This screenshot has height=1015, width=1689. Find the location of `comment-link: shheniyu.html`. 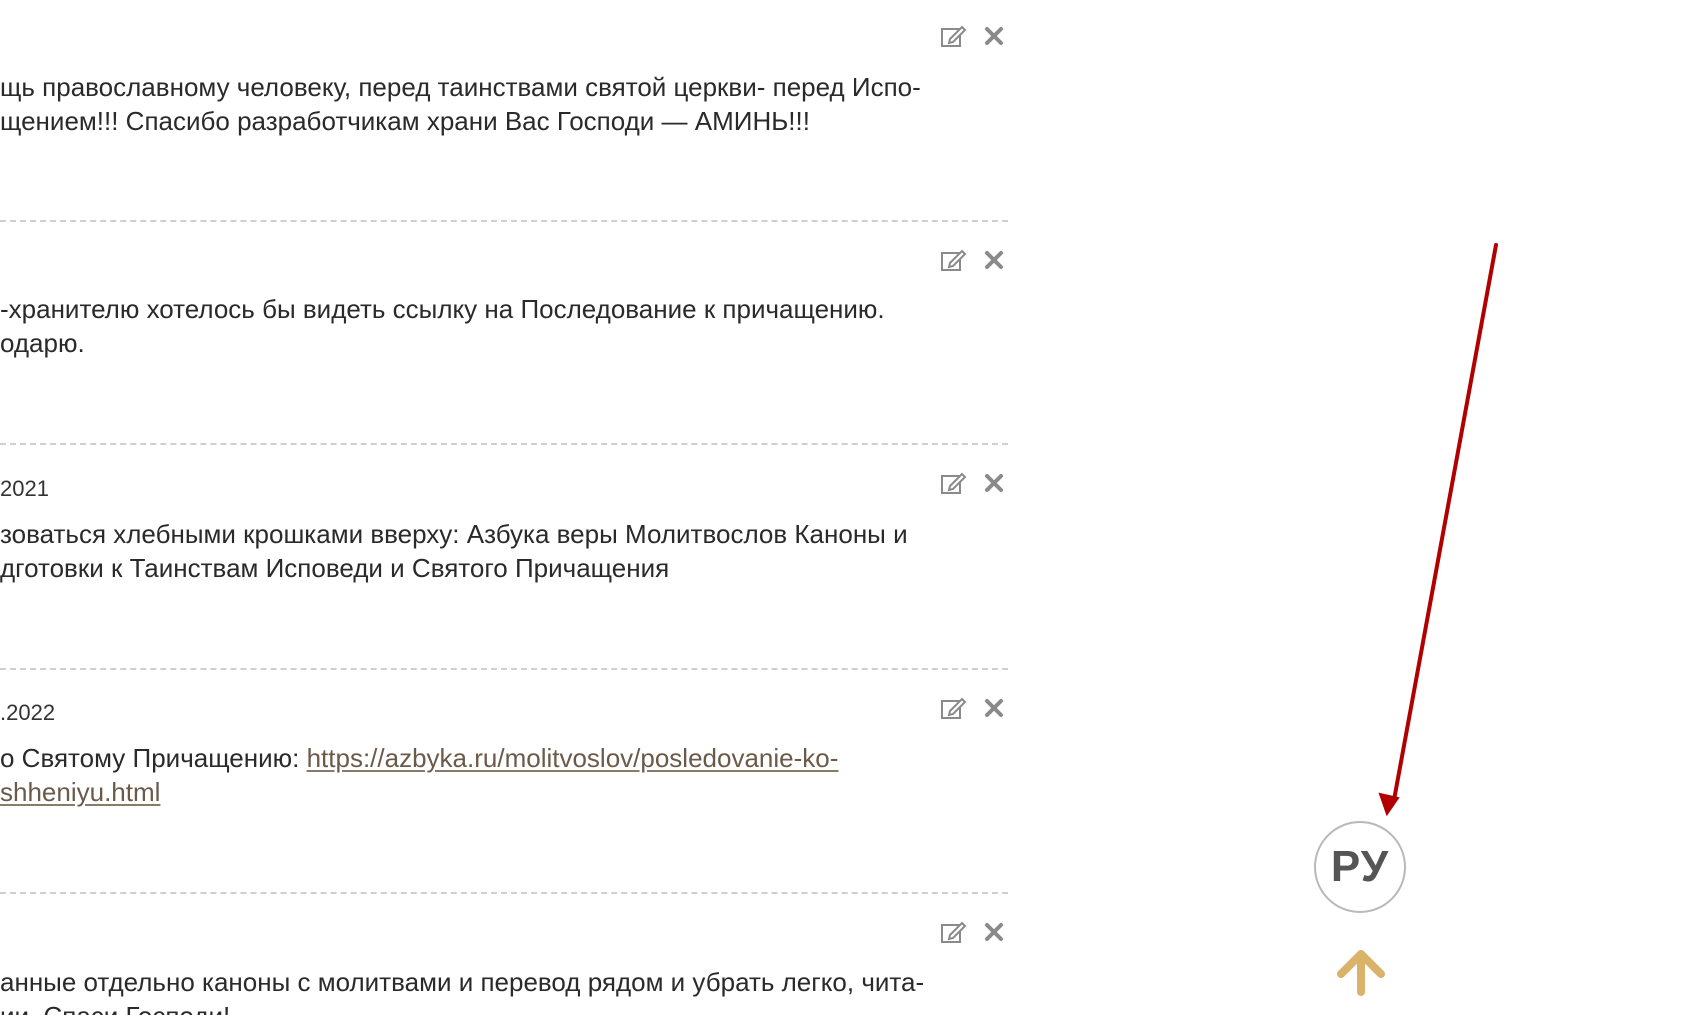

comment-link: shheniyu.html is located at coordinates (80, 792).